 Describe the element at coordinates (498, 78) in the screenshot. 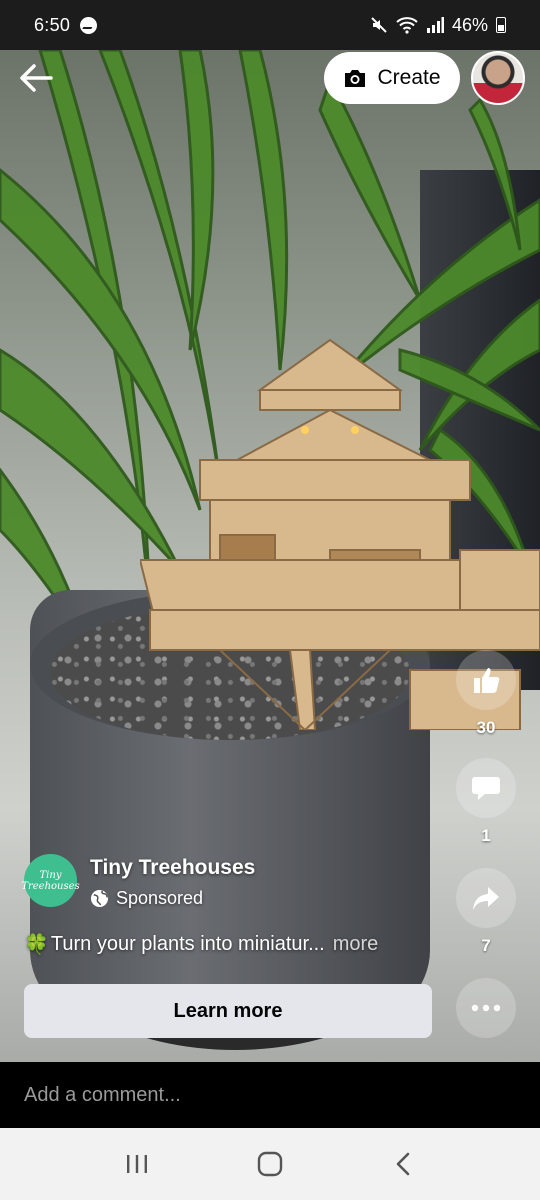

I see `profile-avatar` at that location.